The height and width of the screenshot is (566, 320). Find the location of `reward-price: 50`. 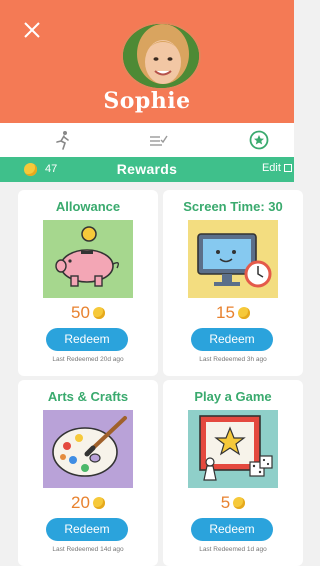

reward-price: 50 is located at coordinates (88, 313).